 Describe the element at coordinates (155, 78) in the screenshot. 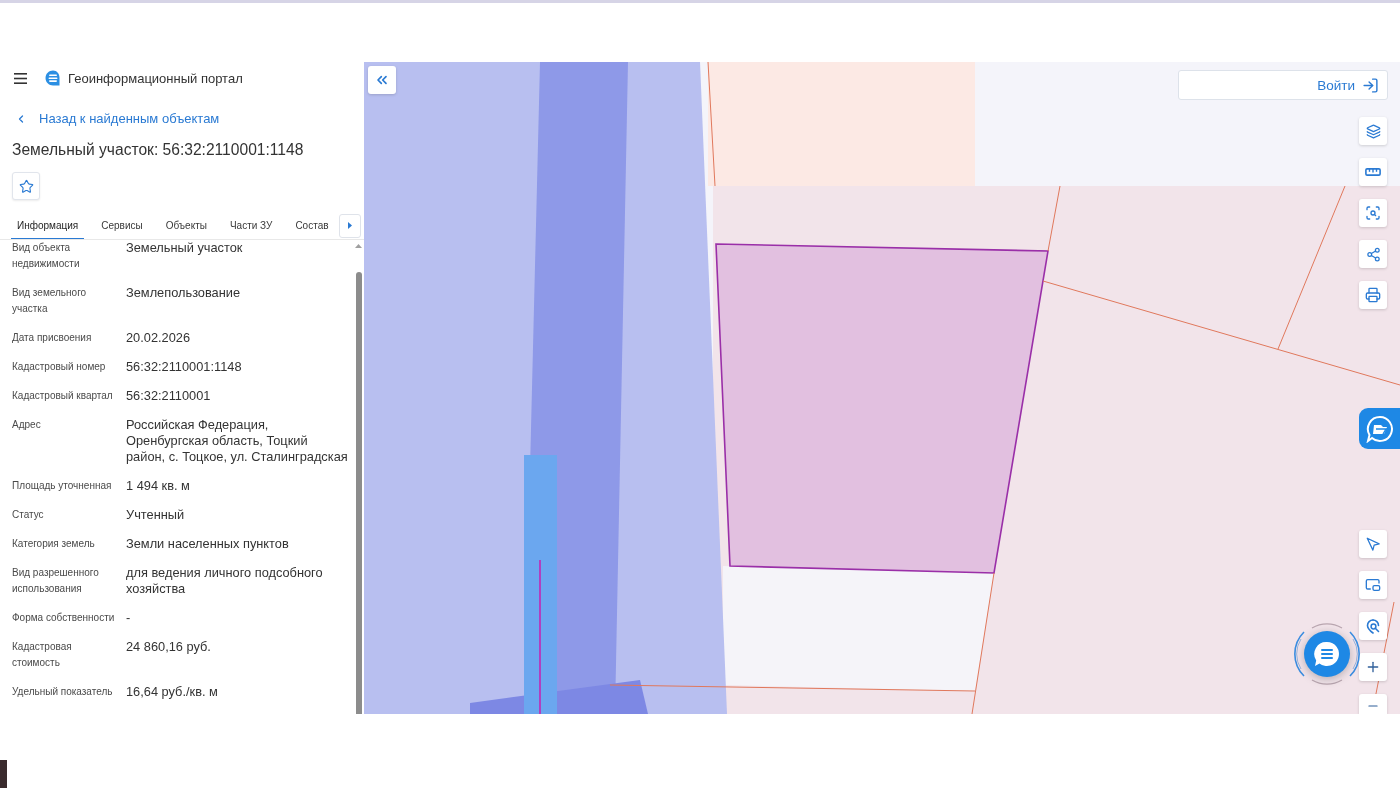

I see `portal-title: Геоинформационный портал` at that location.